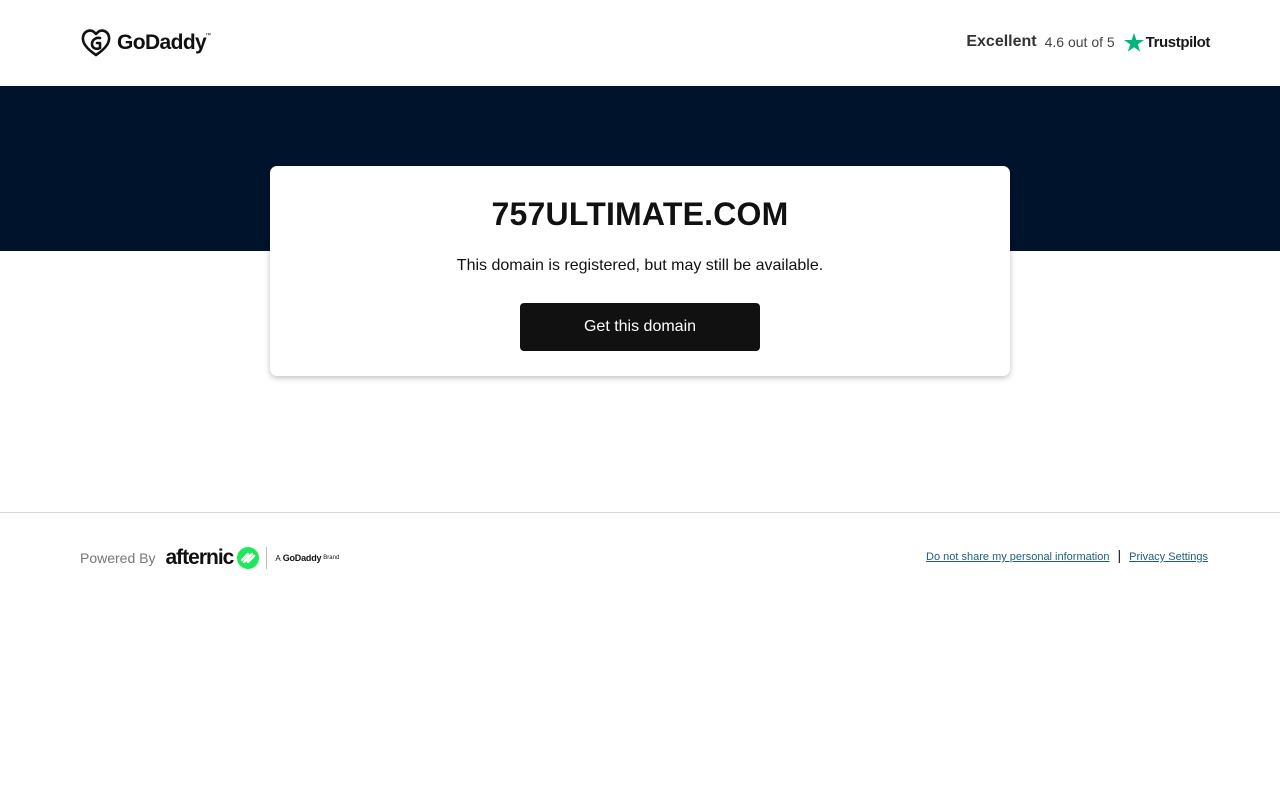 The height and width of the screenshot is (800, 1280). What do you see at coordinates (118, 558) in the screenshot?
I see `powered-by-label: Powered By` at bounding box center [118, 558].